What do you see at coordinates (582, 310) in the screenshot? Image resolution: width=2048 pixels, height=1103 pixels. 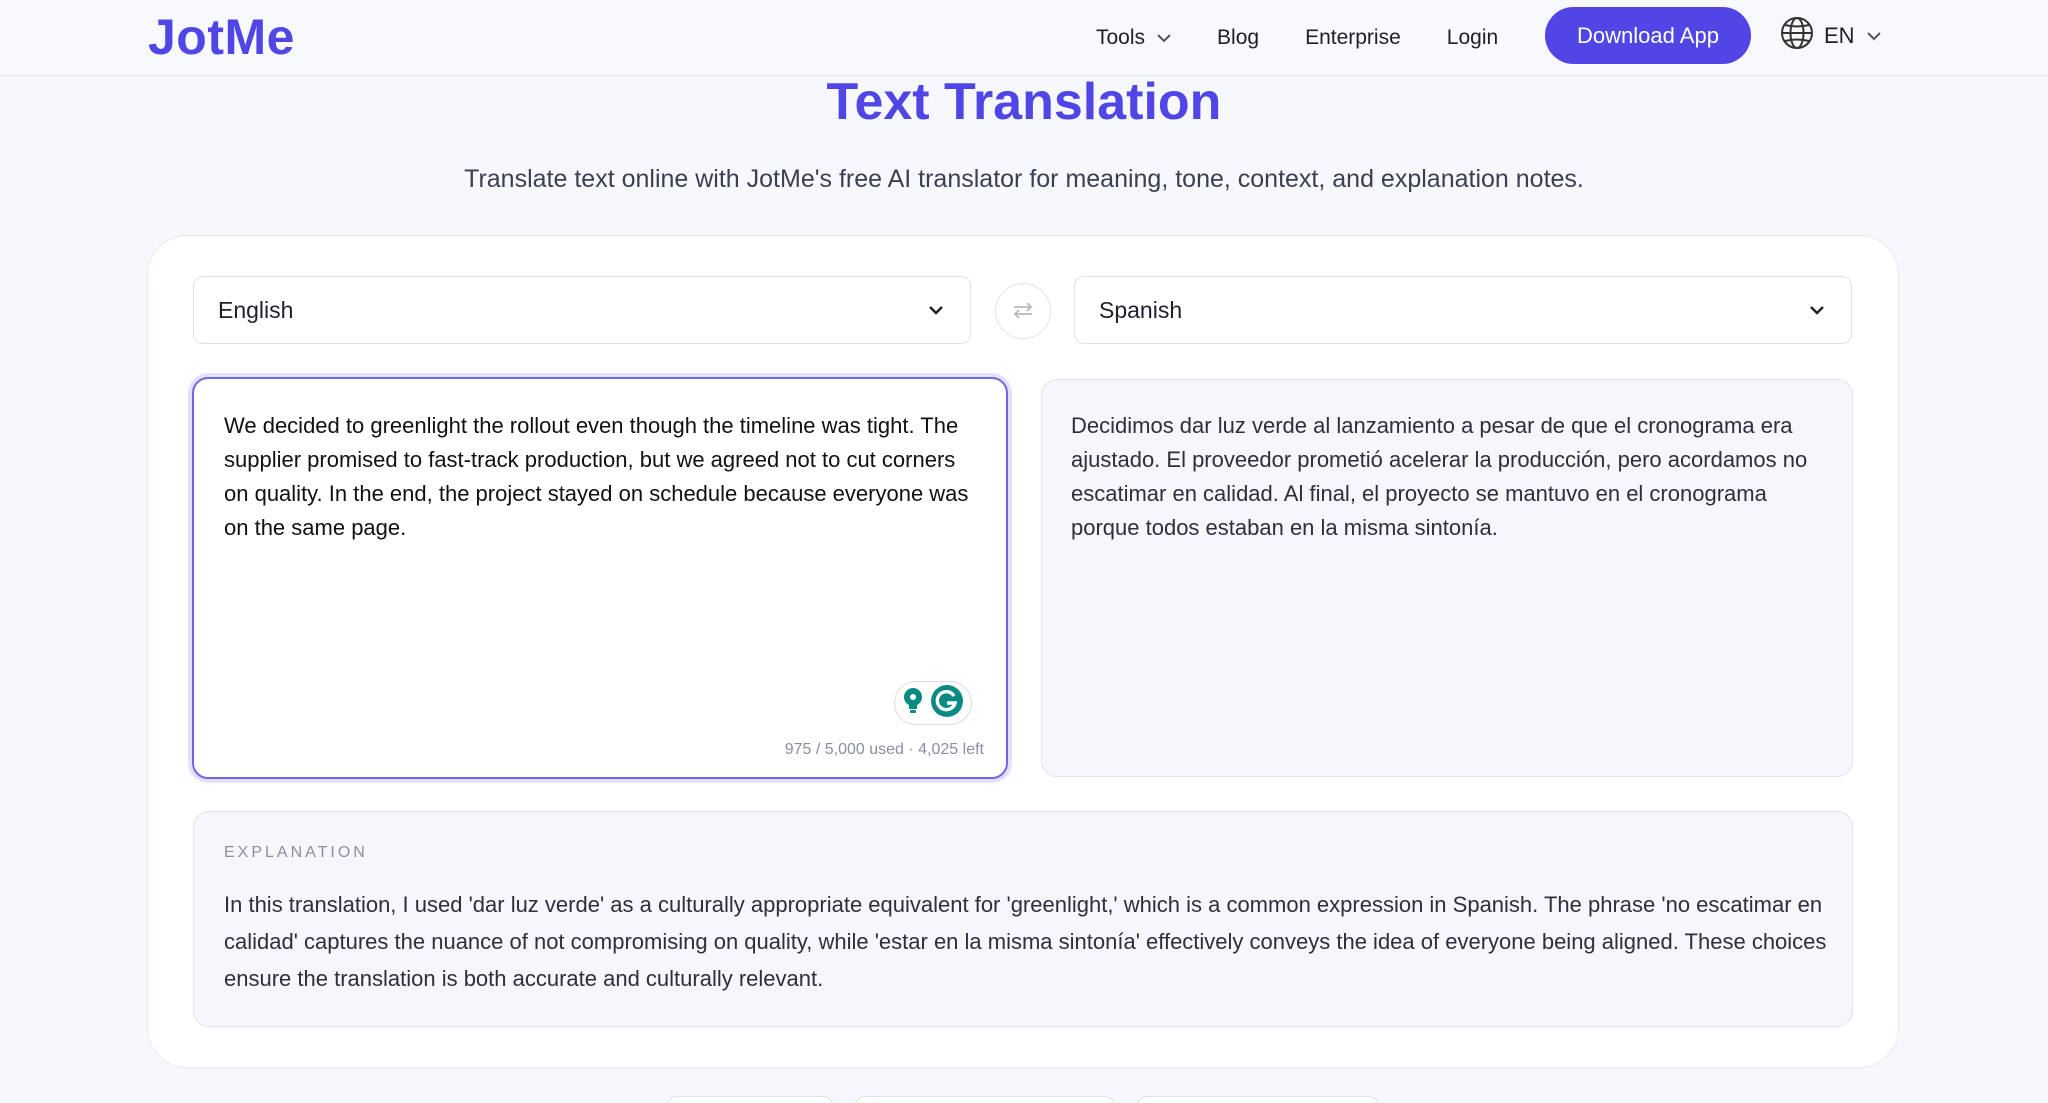 I see `source-language-select: English` at bounding box center [582, 310].